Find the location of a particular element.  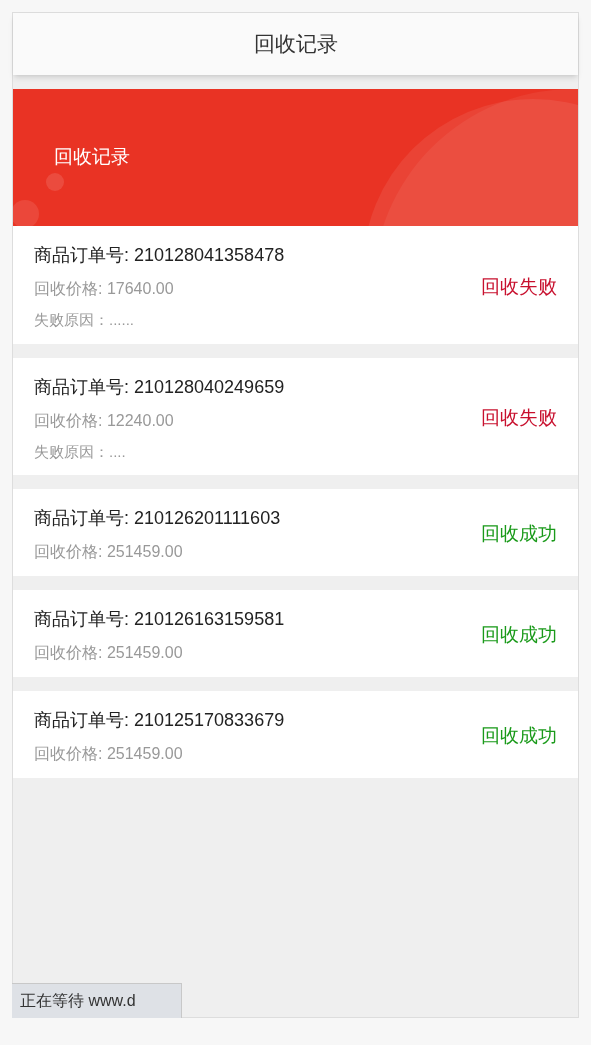

status-text: 正在等待 www.d is located at coordinates (78, 1001).